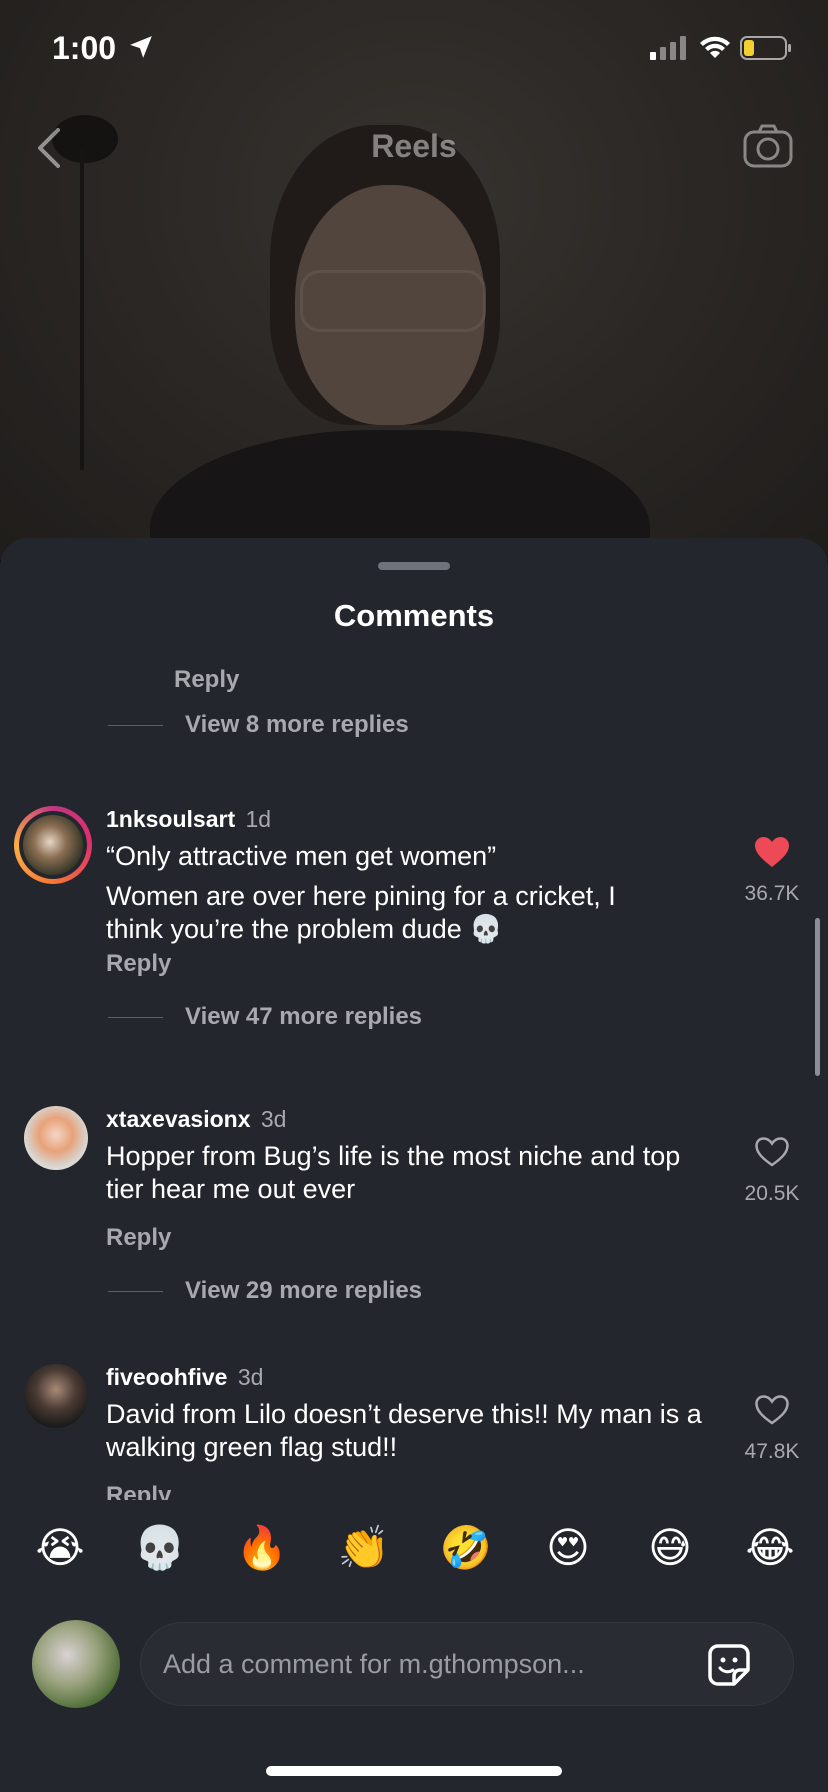  I want to click on view-more-replies-label: View 8 more replies, so click(297, 724).